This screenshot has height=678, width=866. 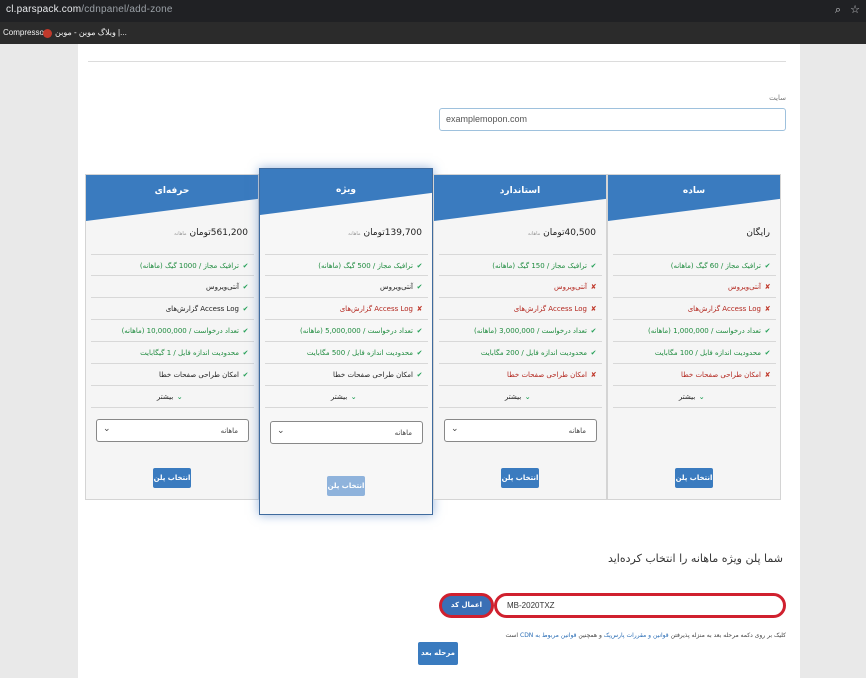 I want to click on feature-text: تعداد درخواست / 1,000,000 (ماهانه), so click(x=704, y=331).